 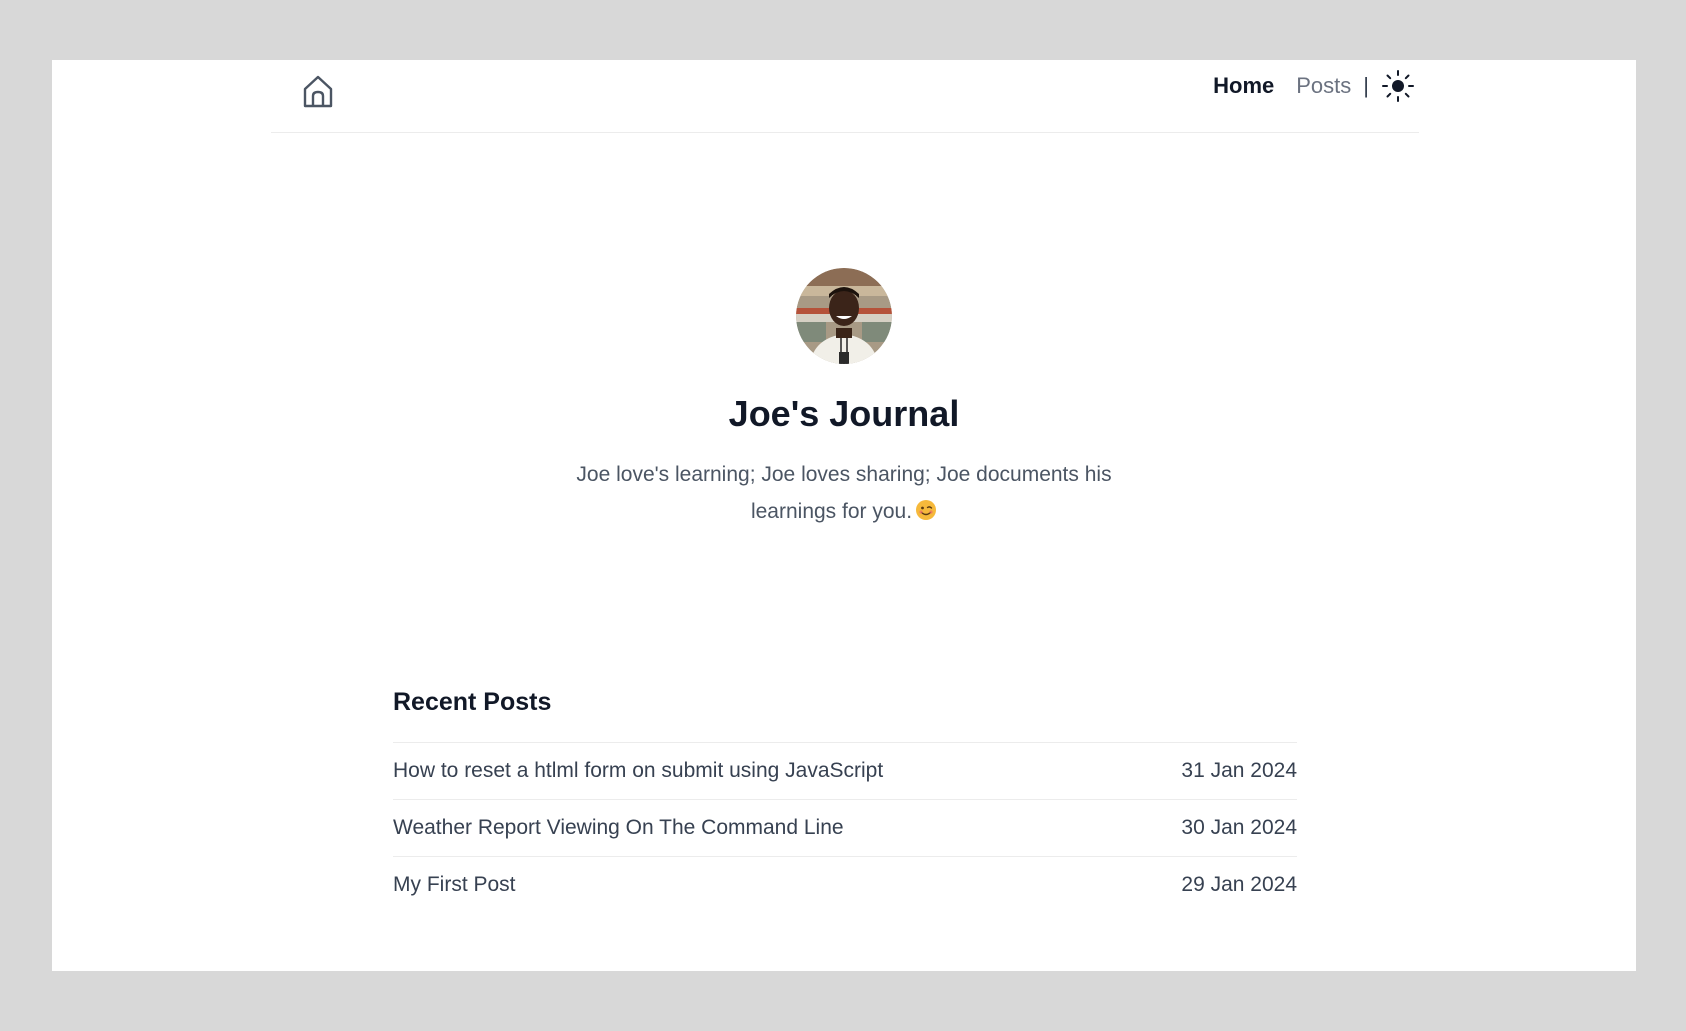 I want to click on post-date: 29 Jan 2024, so click(x=1239, y=884).